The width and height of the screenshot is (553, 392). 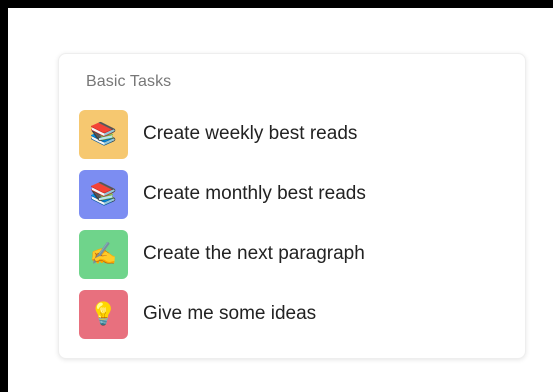 I want to click on writing-hand-icon: ✍️, so click(x=103, y=254).